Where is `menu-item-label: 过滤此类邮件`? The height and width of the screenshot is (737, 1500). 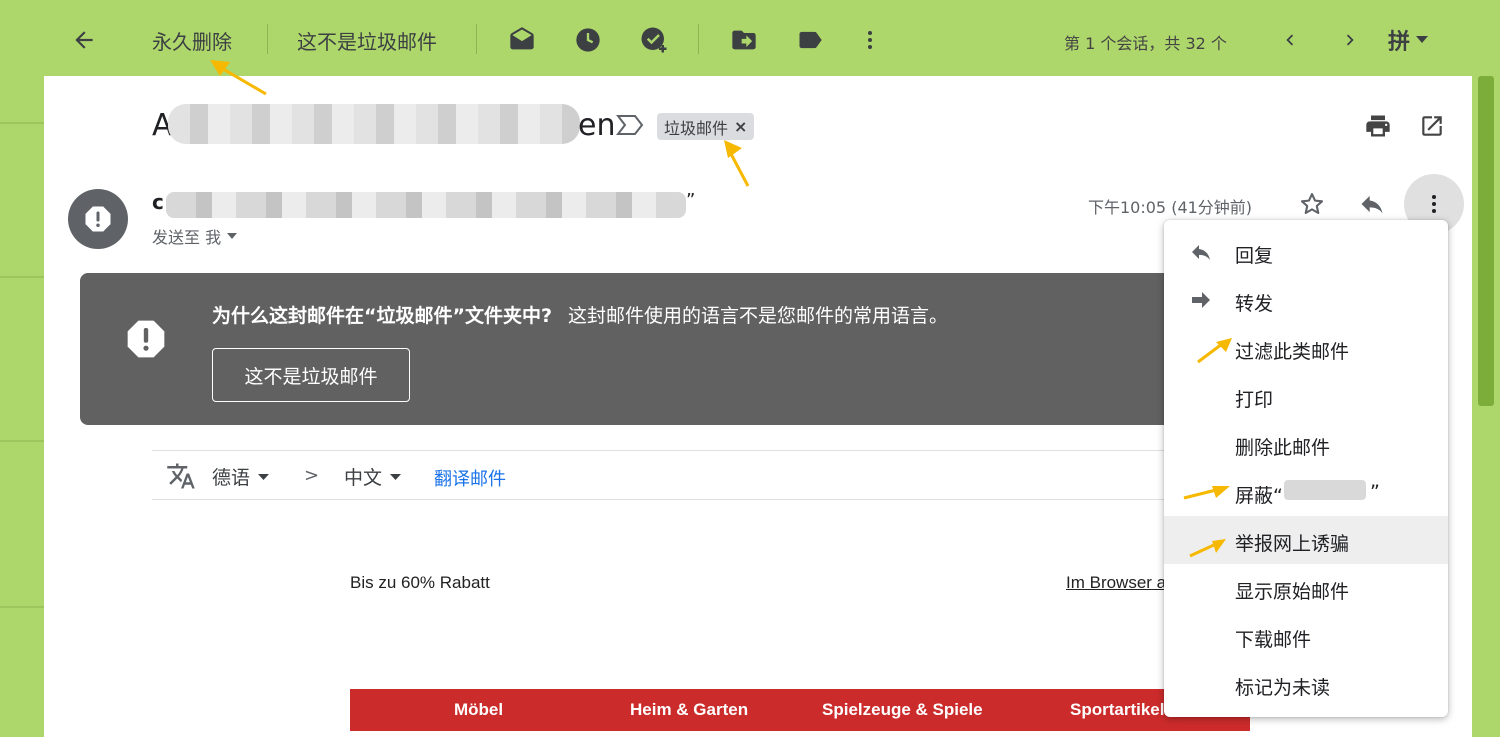
menu-item-label: 过滤此类邮件 is located at coordinates (1292, 352).